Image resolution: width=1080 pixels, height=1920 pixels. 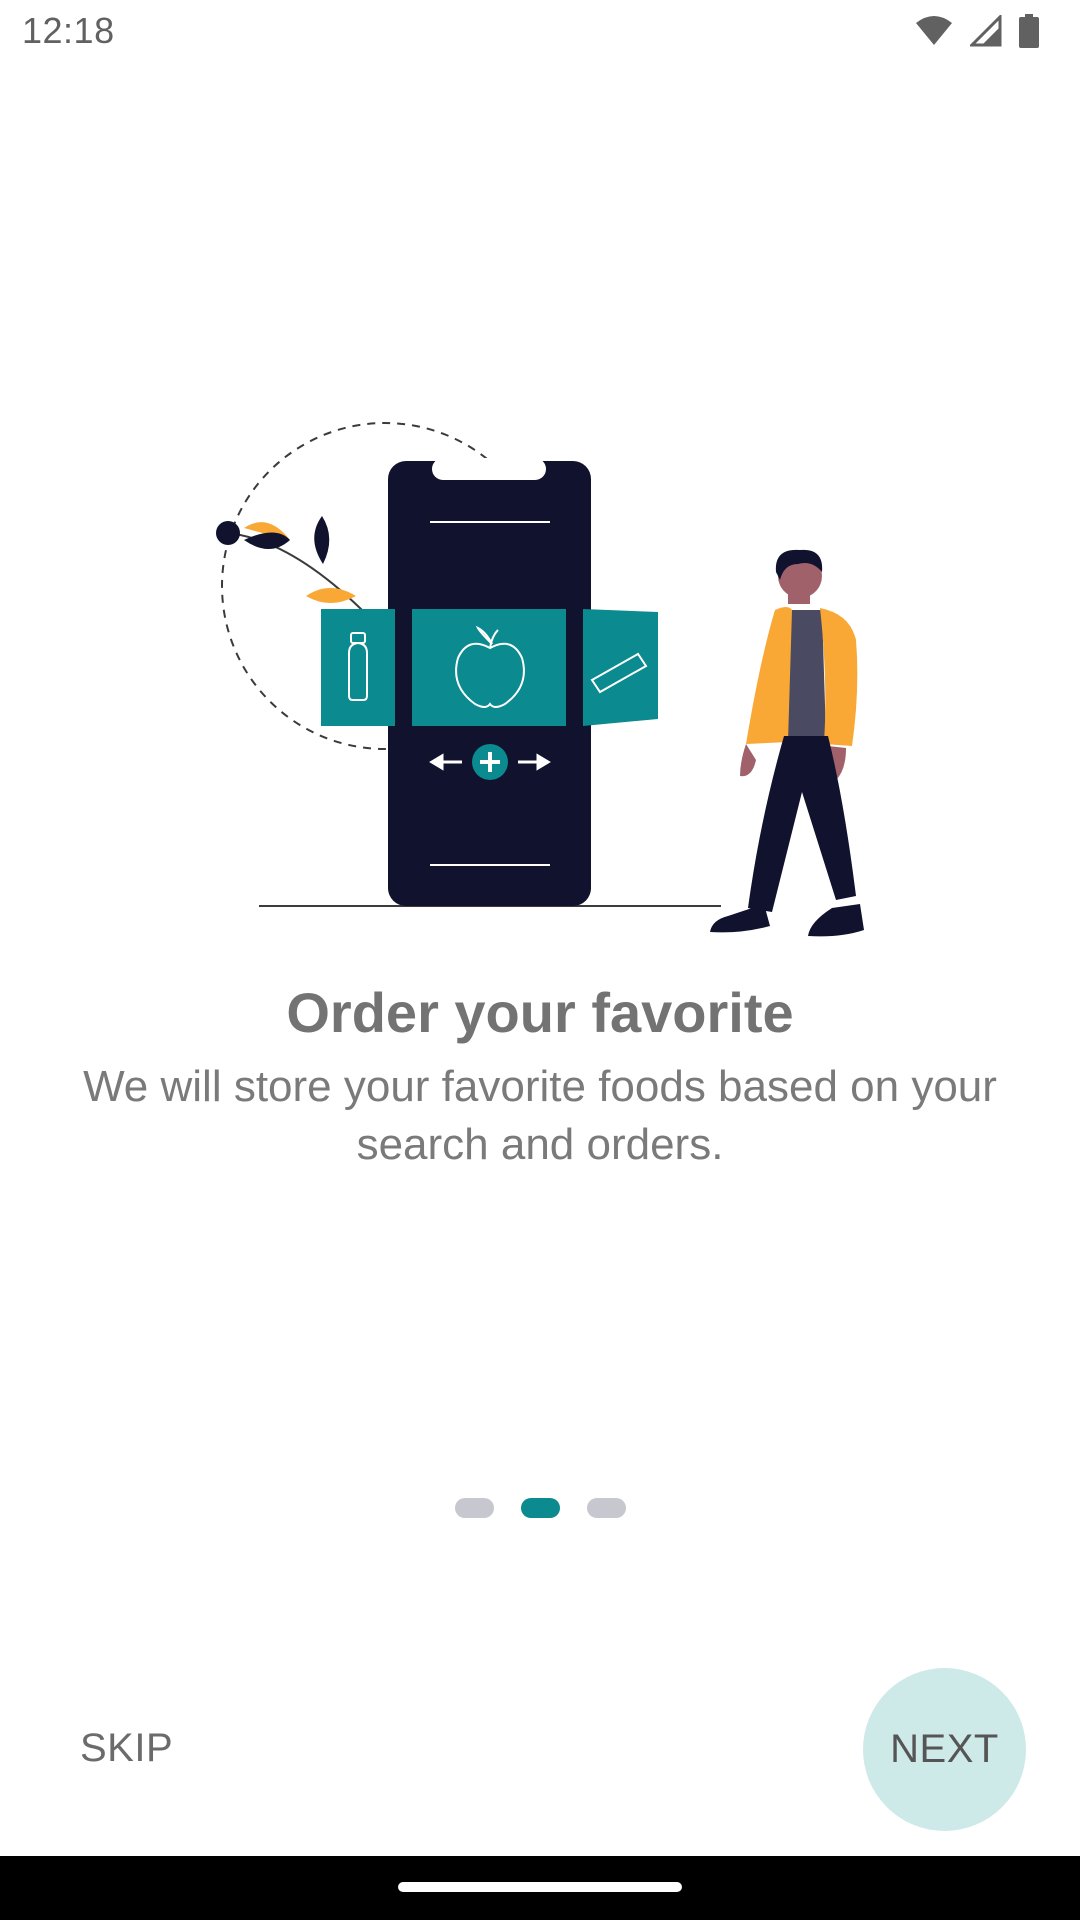 I want to click on wifi-icon, so click(x=934, y=30).